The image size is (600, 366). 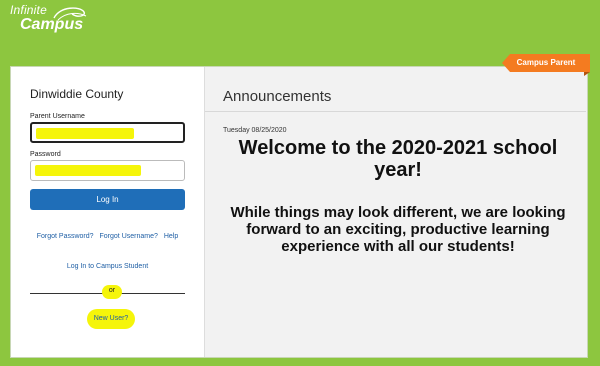 I want to click on username-field, so click(x=108, y=132).